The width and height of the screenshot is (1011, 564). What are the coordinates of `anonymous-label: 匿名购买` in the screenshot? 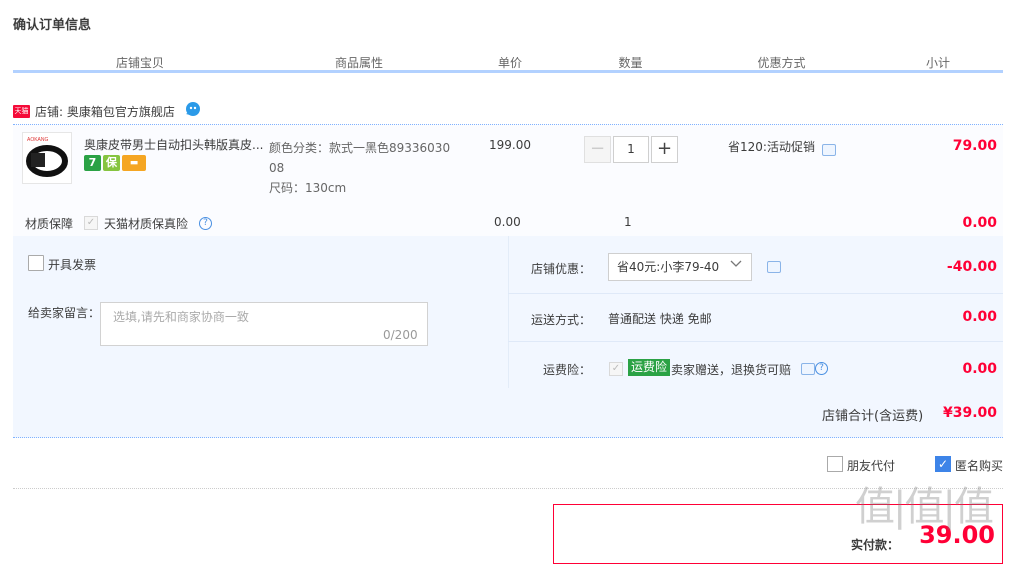 It's located at (979, 465).